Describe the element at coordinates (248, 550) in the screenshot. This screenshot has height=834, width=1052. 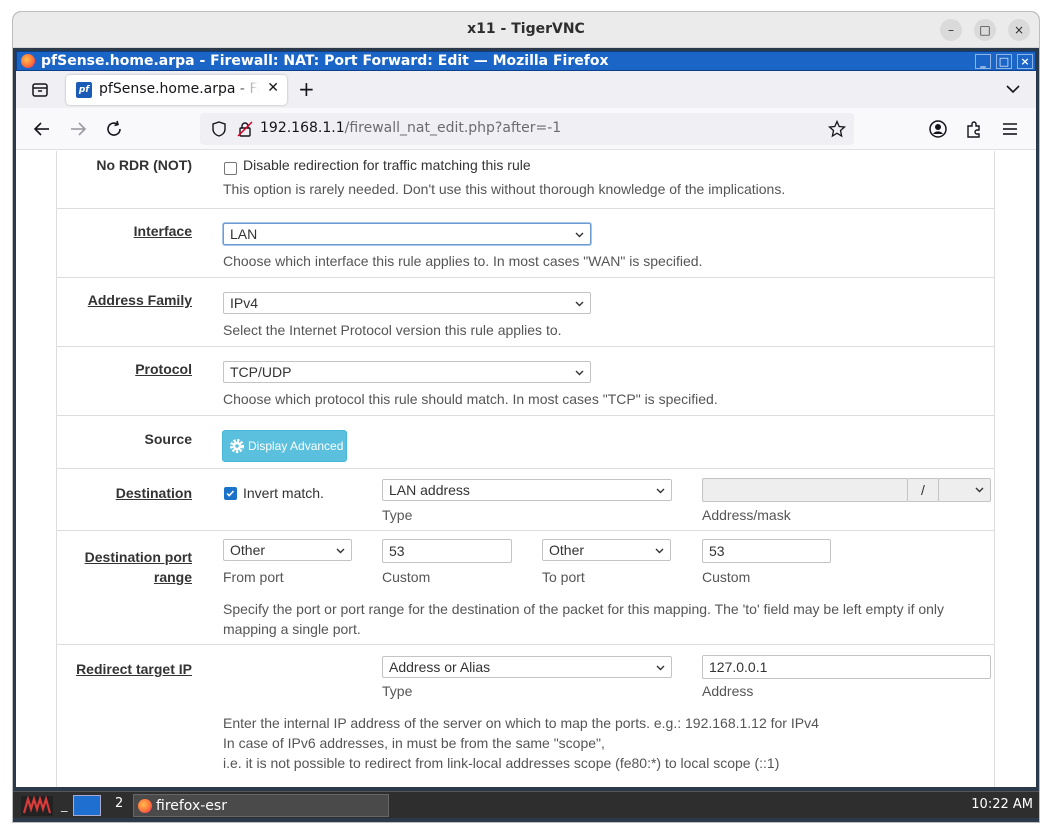
I see `from-port-value: Other` at that location.